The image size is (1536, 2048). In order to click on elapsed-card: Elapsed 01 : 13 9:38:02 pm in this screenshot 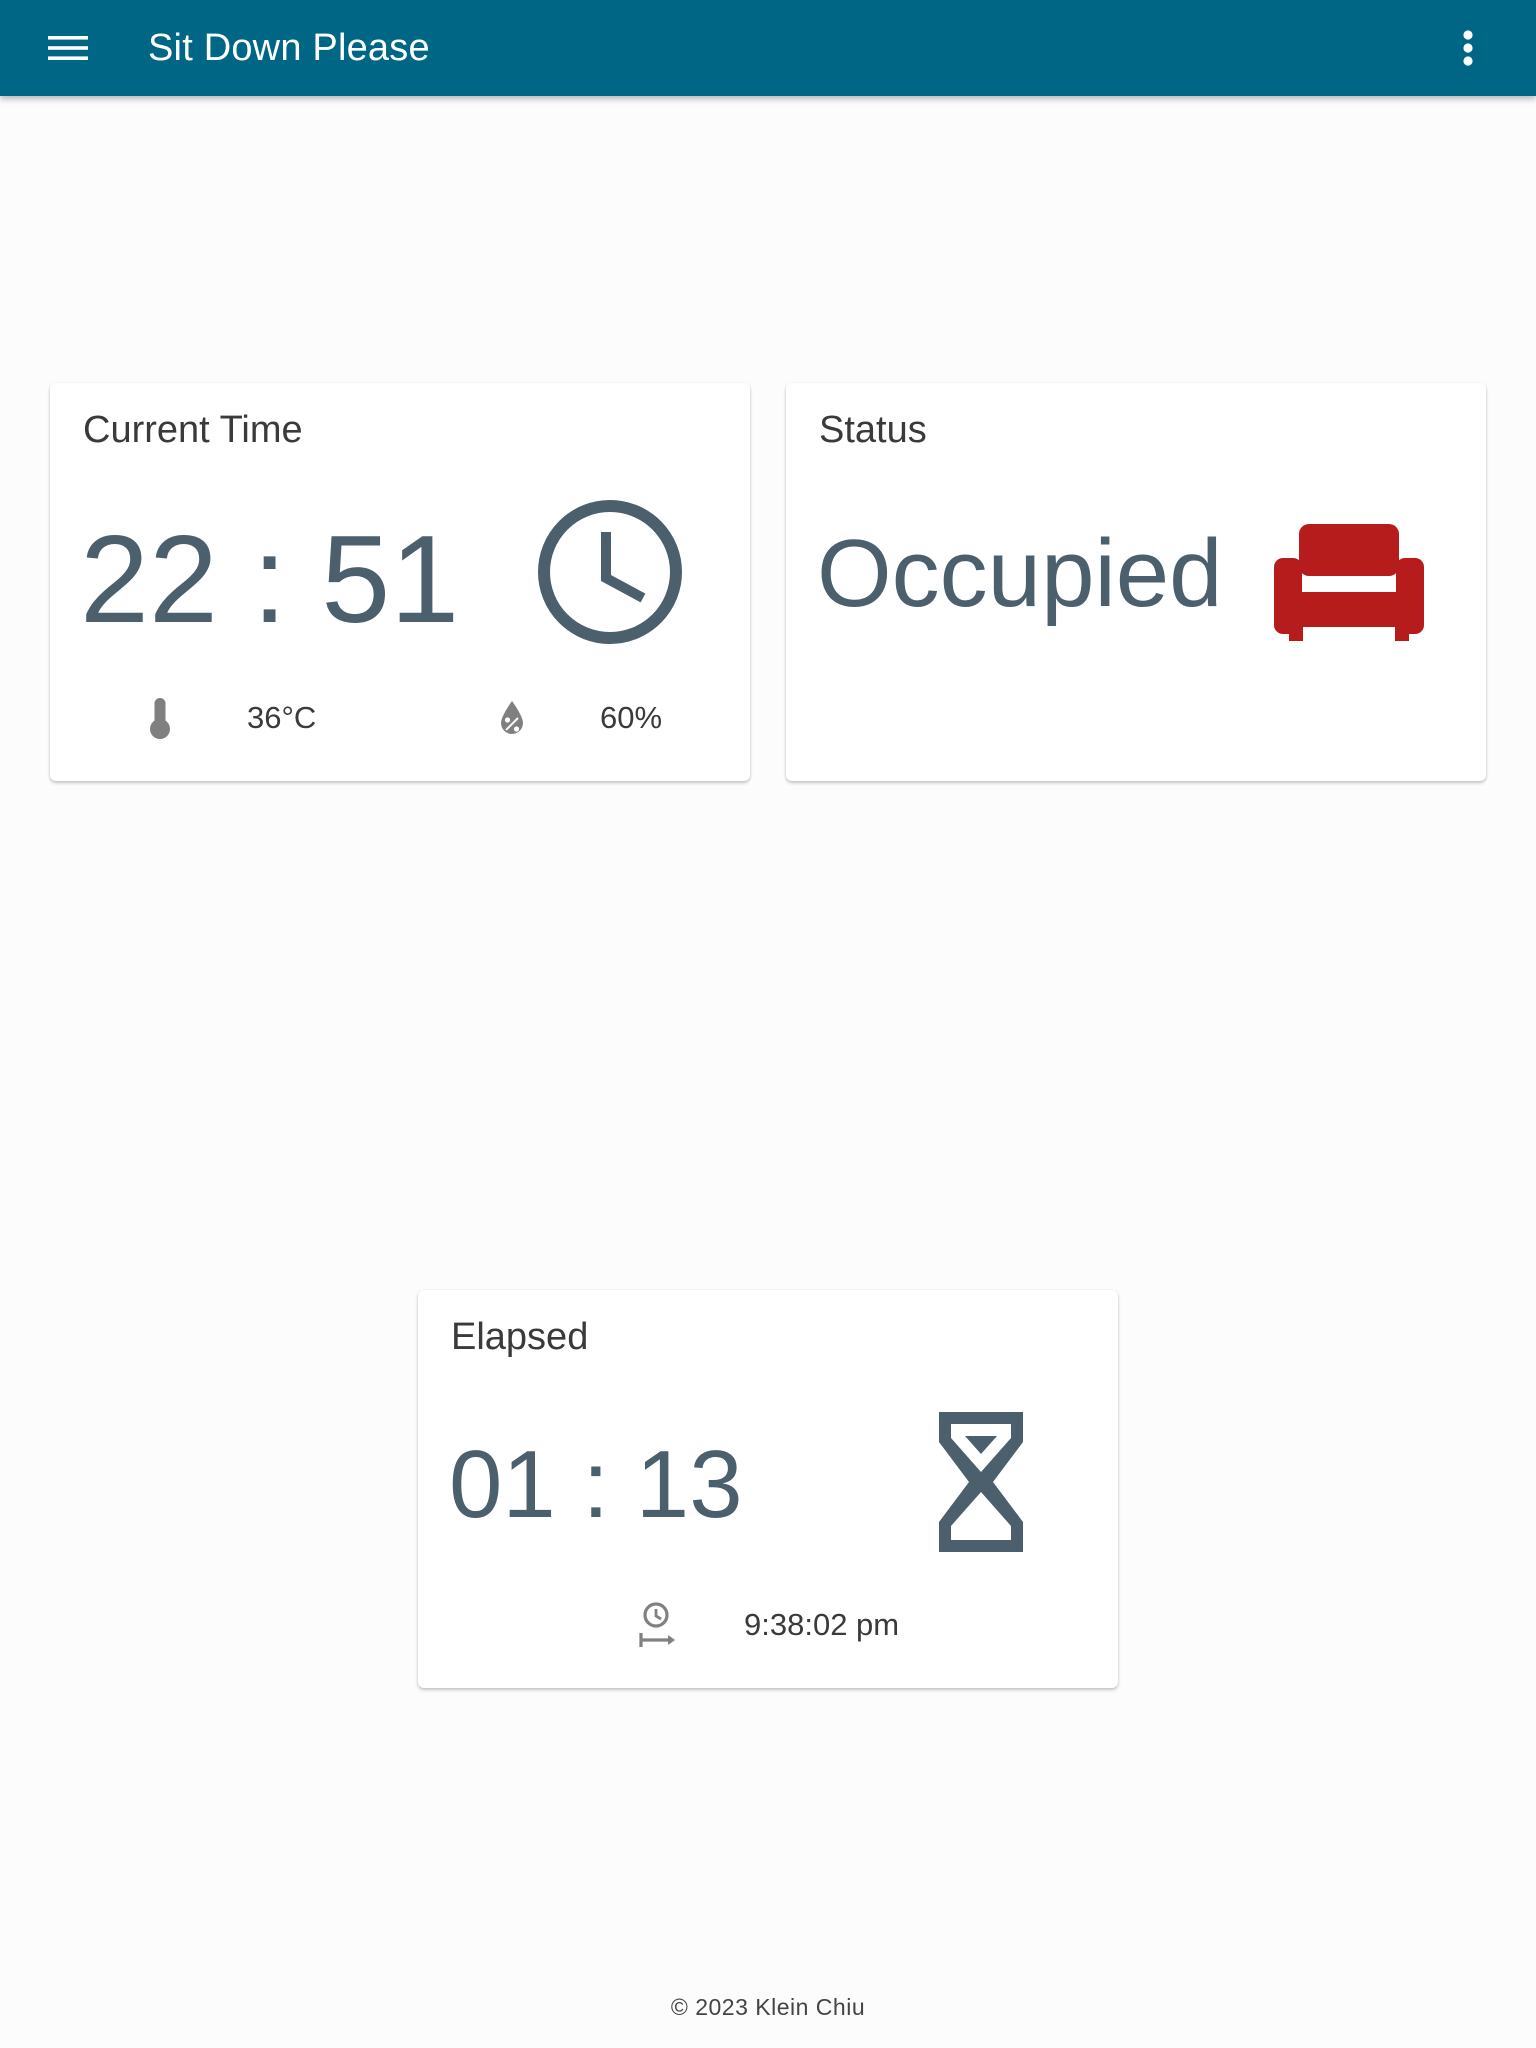, I will do `click(768, 1489)`.